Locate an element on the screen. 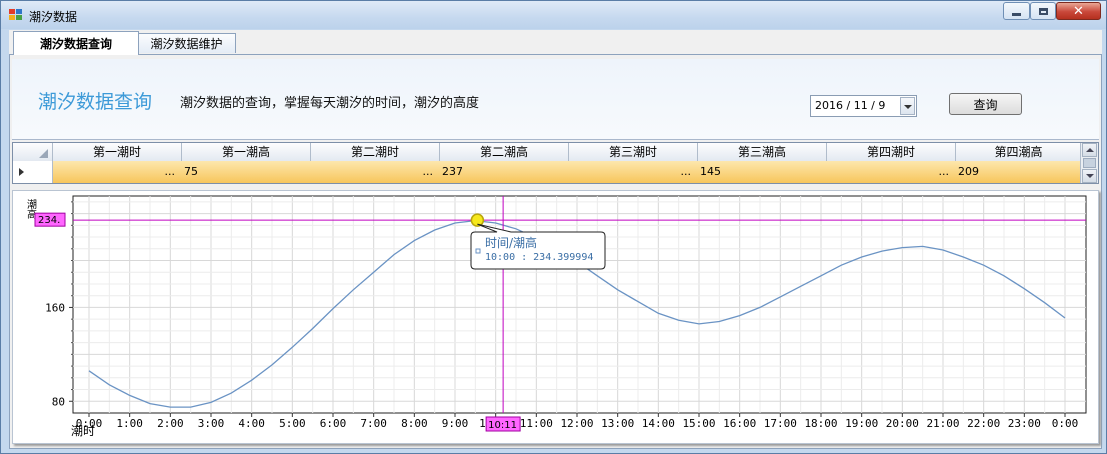  x-tick-label: 3:00 is located at coordinates (211, 423).